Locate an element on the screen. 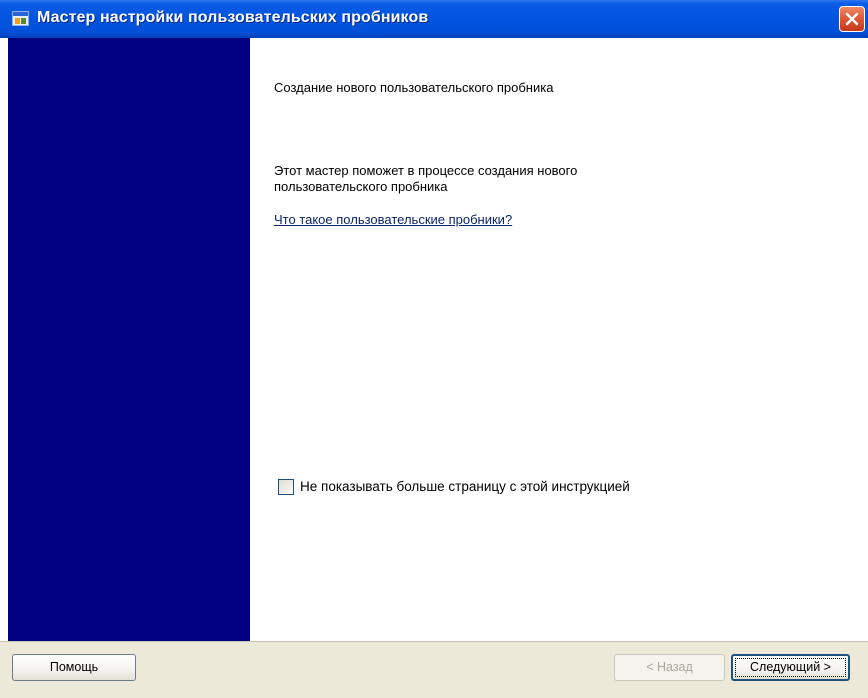  back-button: < Назад is located at coordinates (669, 667).